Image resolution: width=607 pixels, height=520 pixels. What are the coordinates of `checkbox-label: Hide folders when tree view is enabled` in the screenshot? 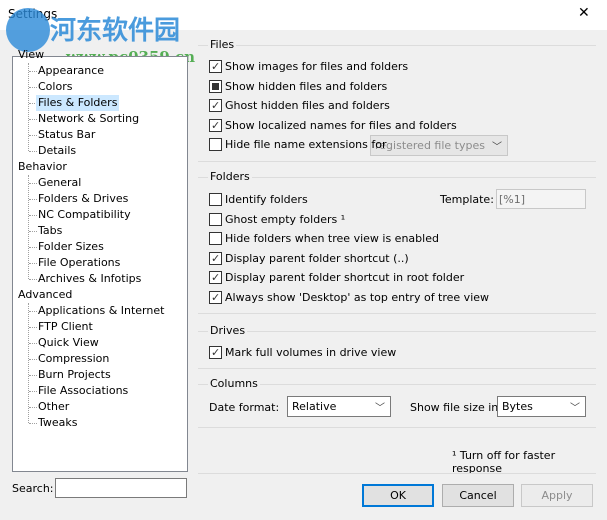 It's located at (332, 238).